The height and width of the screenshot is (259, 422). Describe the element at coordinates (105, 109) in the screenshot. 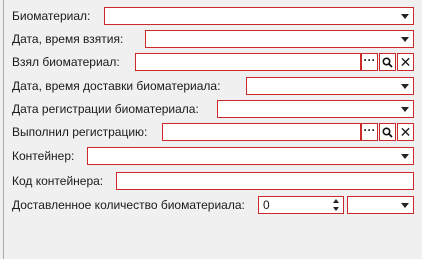

I see `registration-date-label: Дата регистрации биоматериала:` at that location.